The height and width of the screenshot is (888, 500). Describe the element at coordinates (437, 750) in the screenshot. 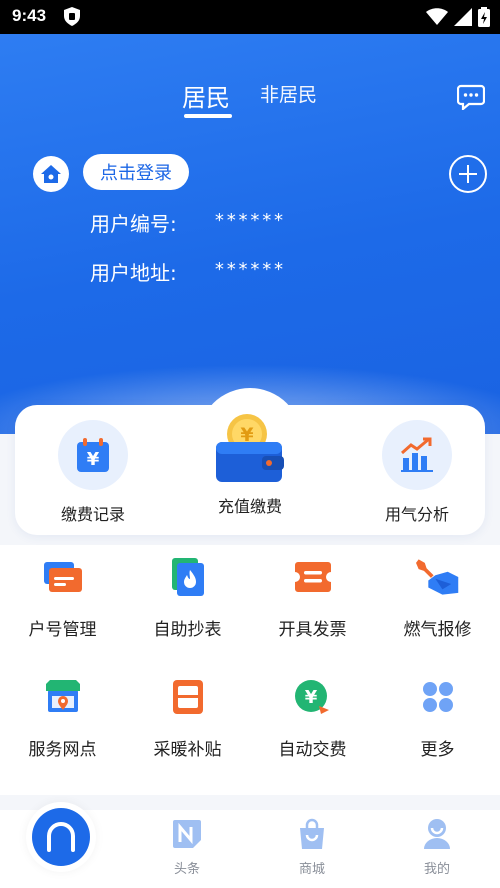

I see `more-label: 更多` at that location.